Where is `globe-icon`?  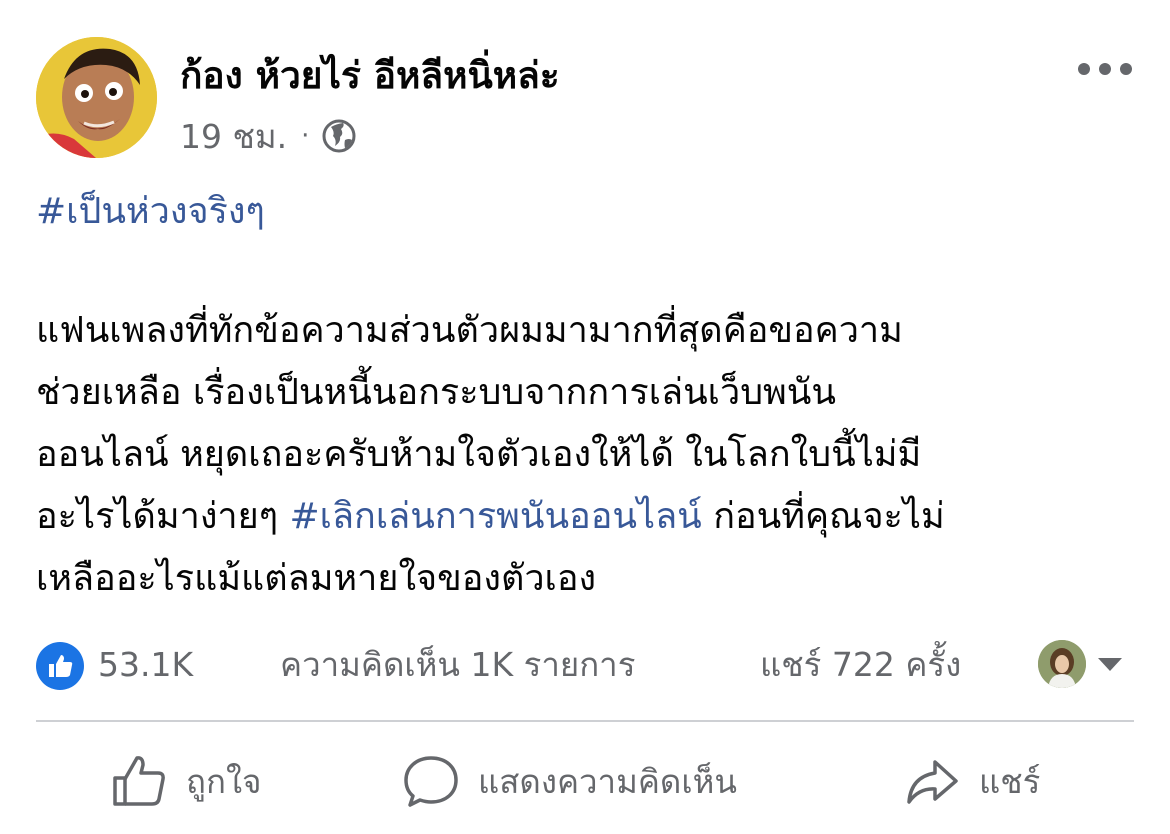 globe-icon is located at coordinates (339, 136).